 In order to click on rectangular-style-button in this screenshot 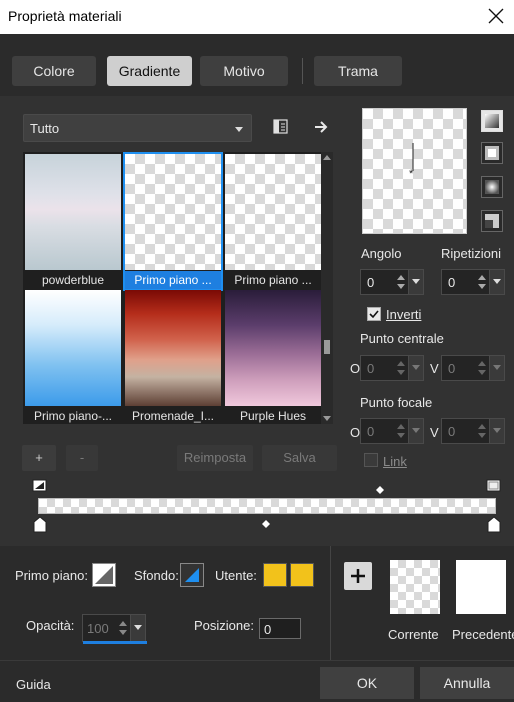, I will do `click(492, 153)`.